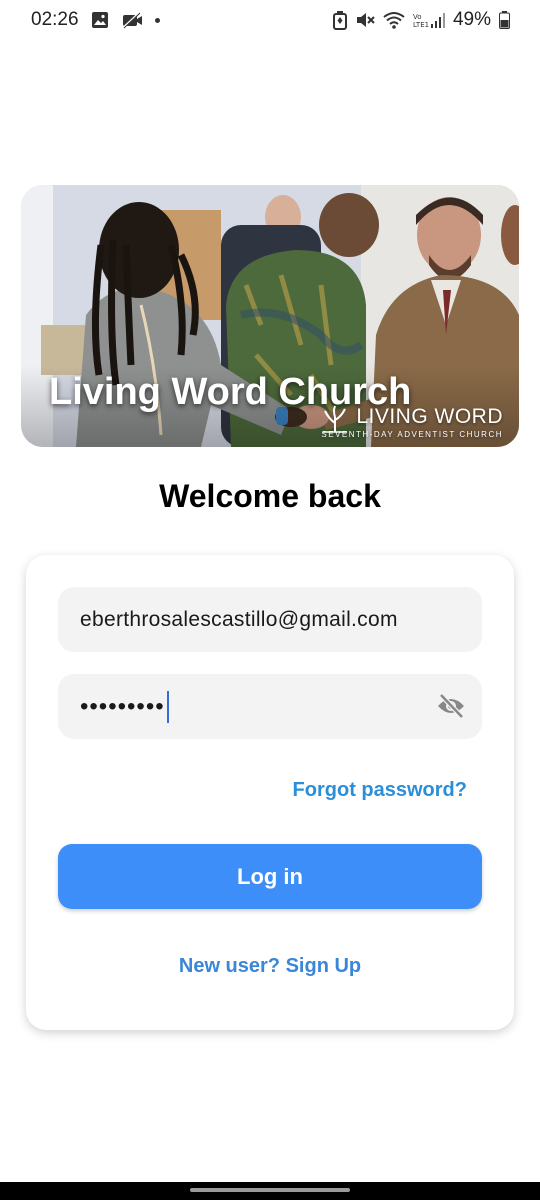 Image resolution: width=540 pixels, height=1200 pixels. What do you see at coordinates (365, 20) in the screenshot?
I see `mute-icon` at bounding box center [365, 20].